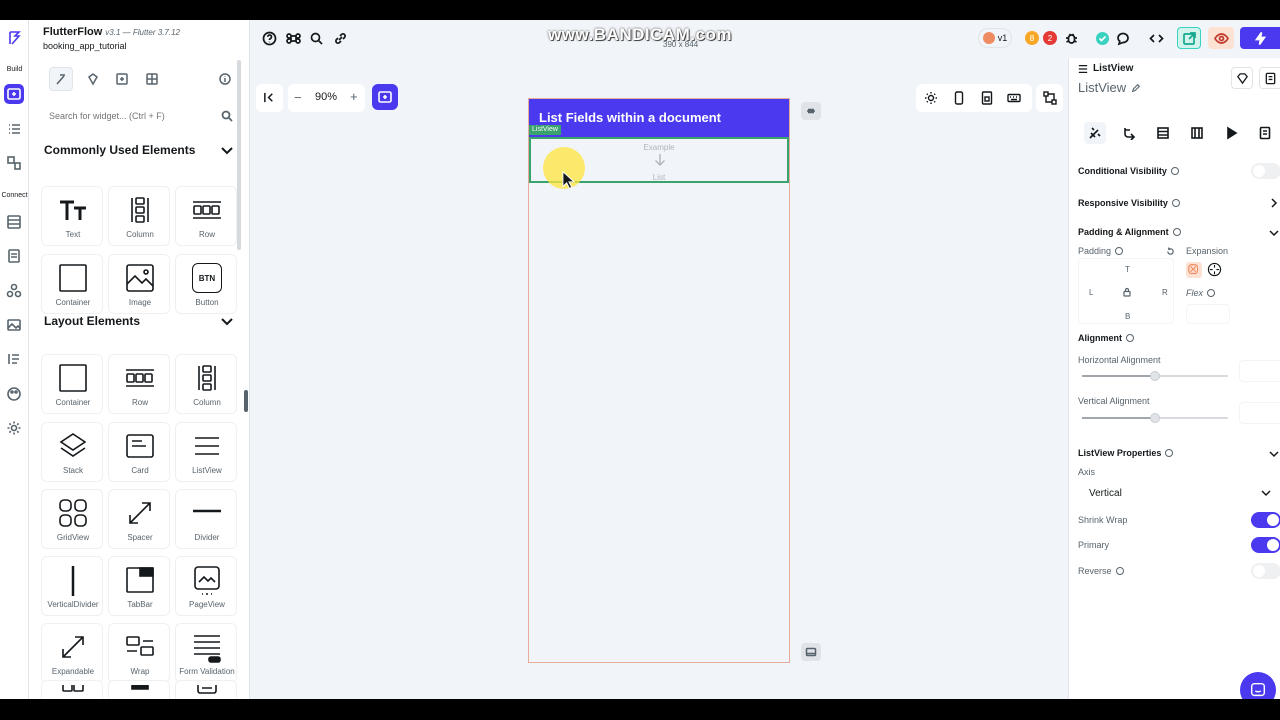 This screenshot has width=1280, height=720. I want to click on warnings-badge: 8, so click(1032, 38).